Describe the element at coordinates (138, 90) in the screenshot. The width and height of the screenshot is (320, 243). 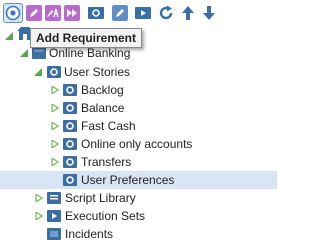
I see `tree-node-backlog: Backlog` at that location.